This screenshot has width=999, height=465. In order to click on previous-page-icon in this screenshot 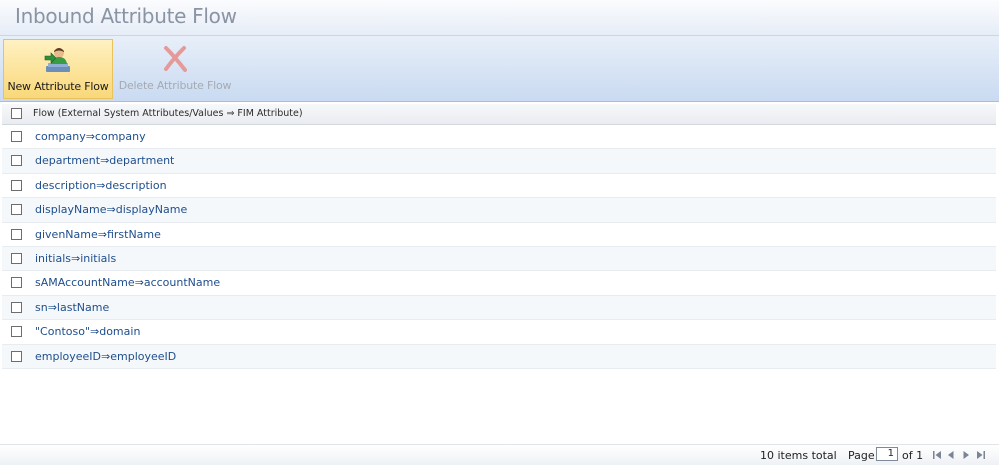, I will do `click(951, 455)`.